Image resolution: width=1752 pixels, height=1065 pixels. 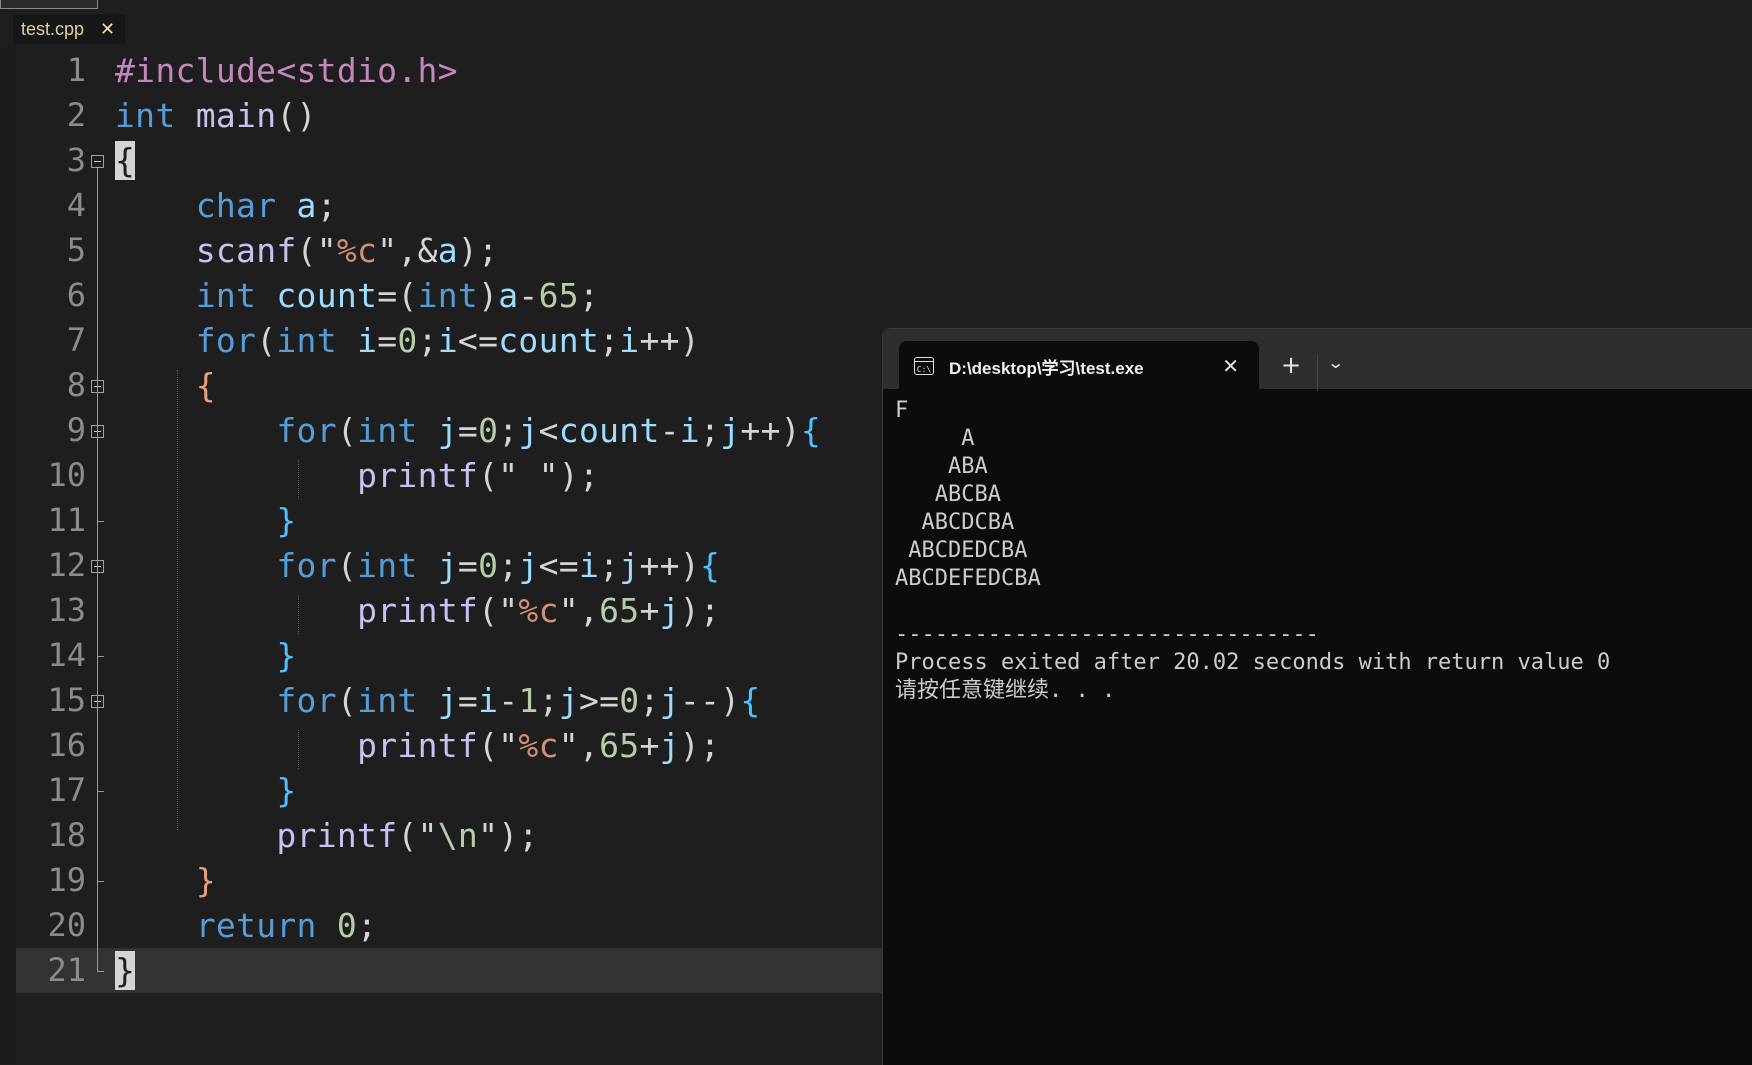 I want to click on line-number: 18, so click(x=66, y=835).